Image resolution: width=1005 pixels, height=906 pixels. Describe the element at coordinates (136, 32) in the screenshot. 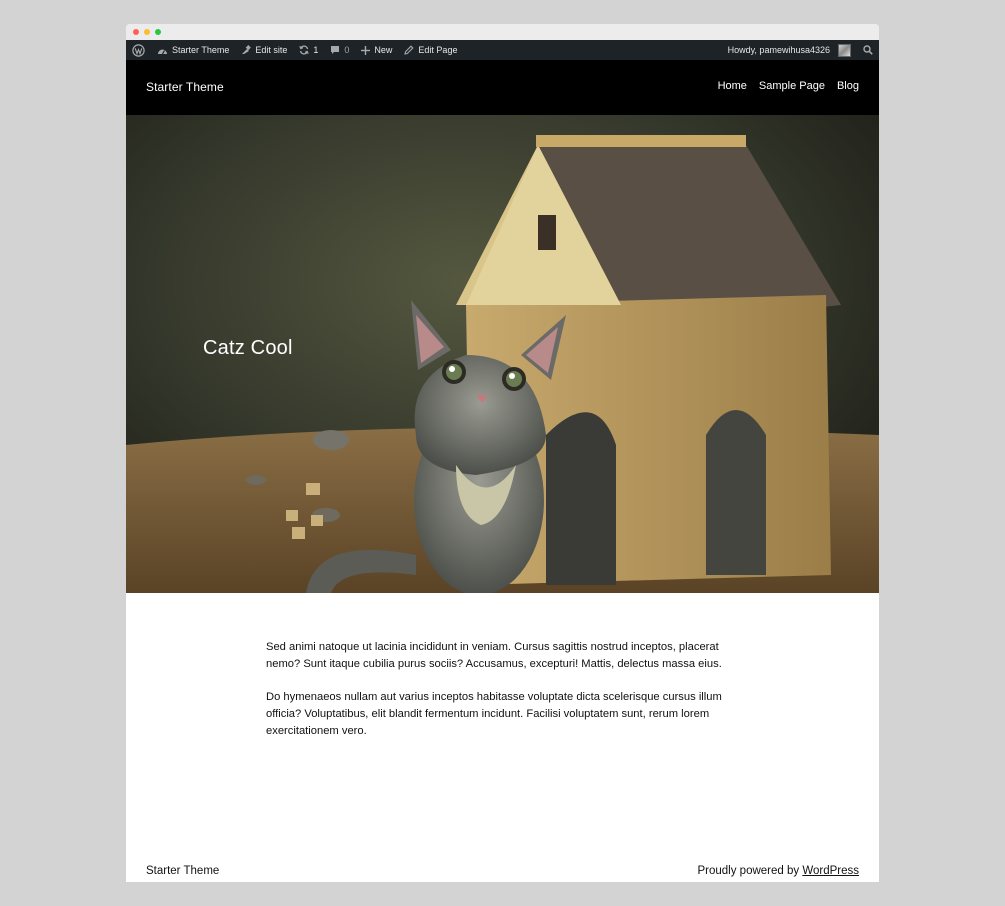

I see `close-window-button` at that location.